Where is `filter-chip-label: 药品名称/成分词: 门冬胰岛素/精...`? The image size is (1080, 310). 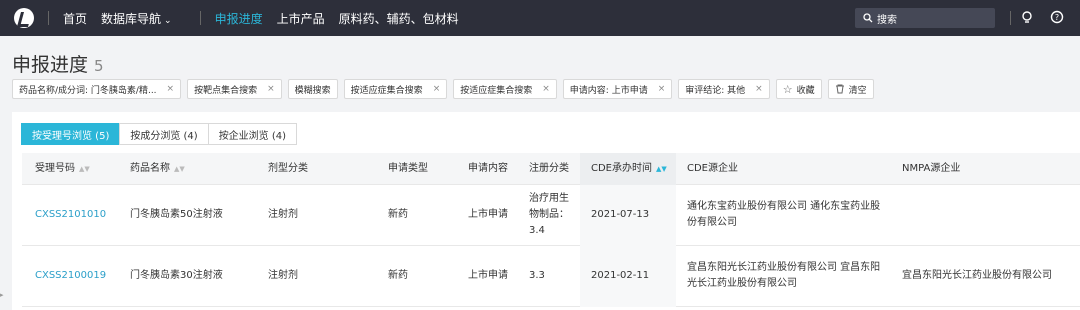 filter-chip-label: 药品名称/成分词: 门冬胰岛素/精... is located at coordinates (88, 90).